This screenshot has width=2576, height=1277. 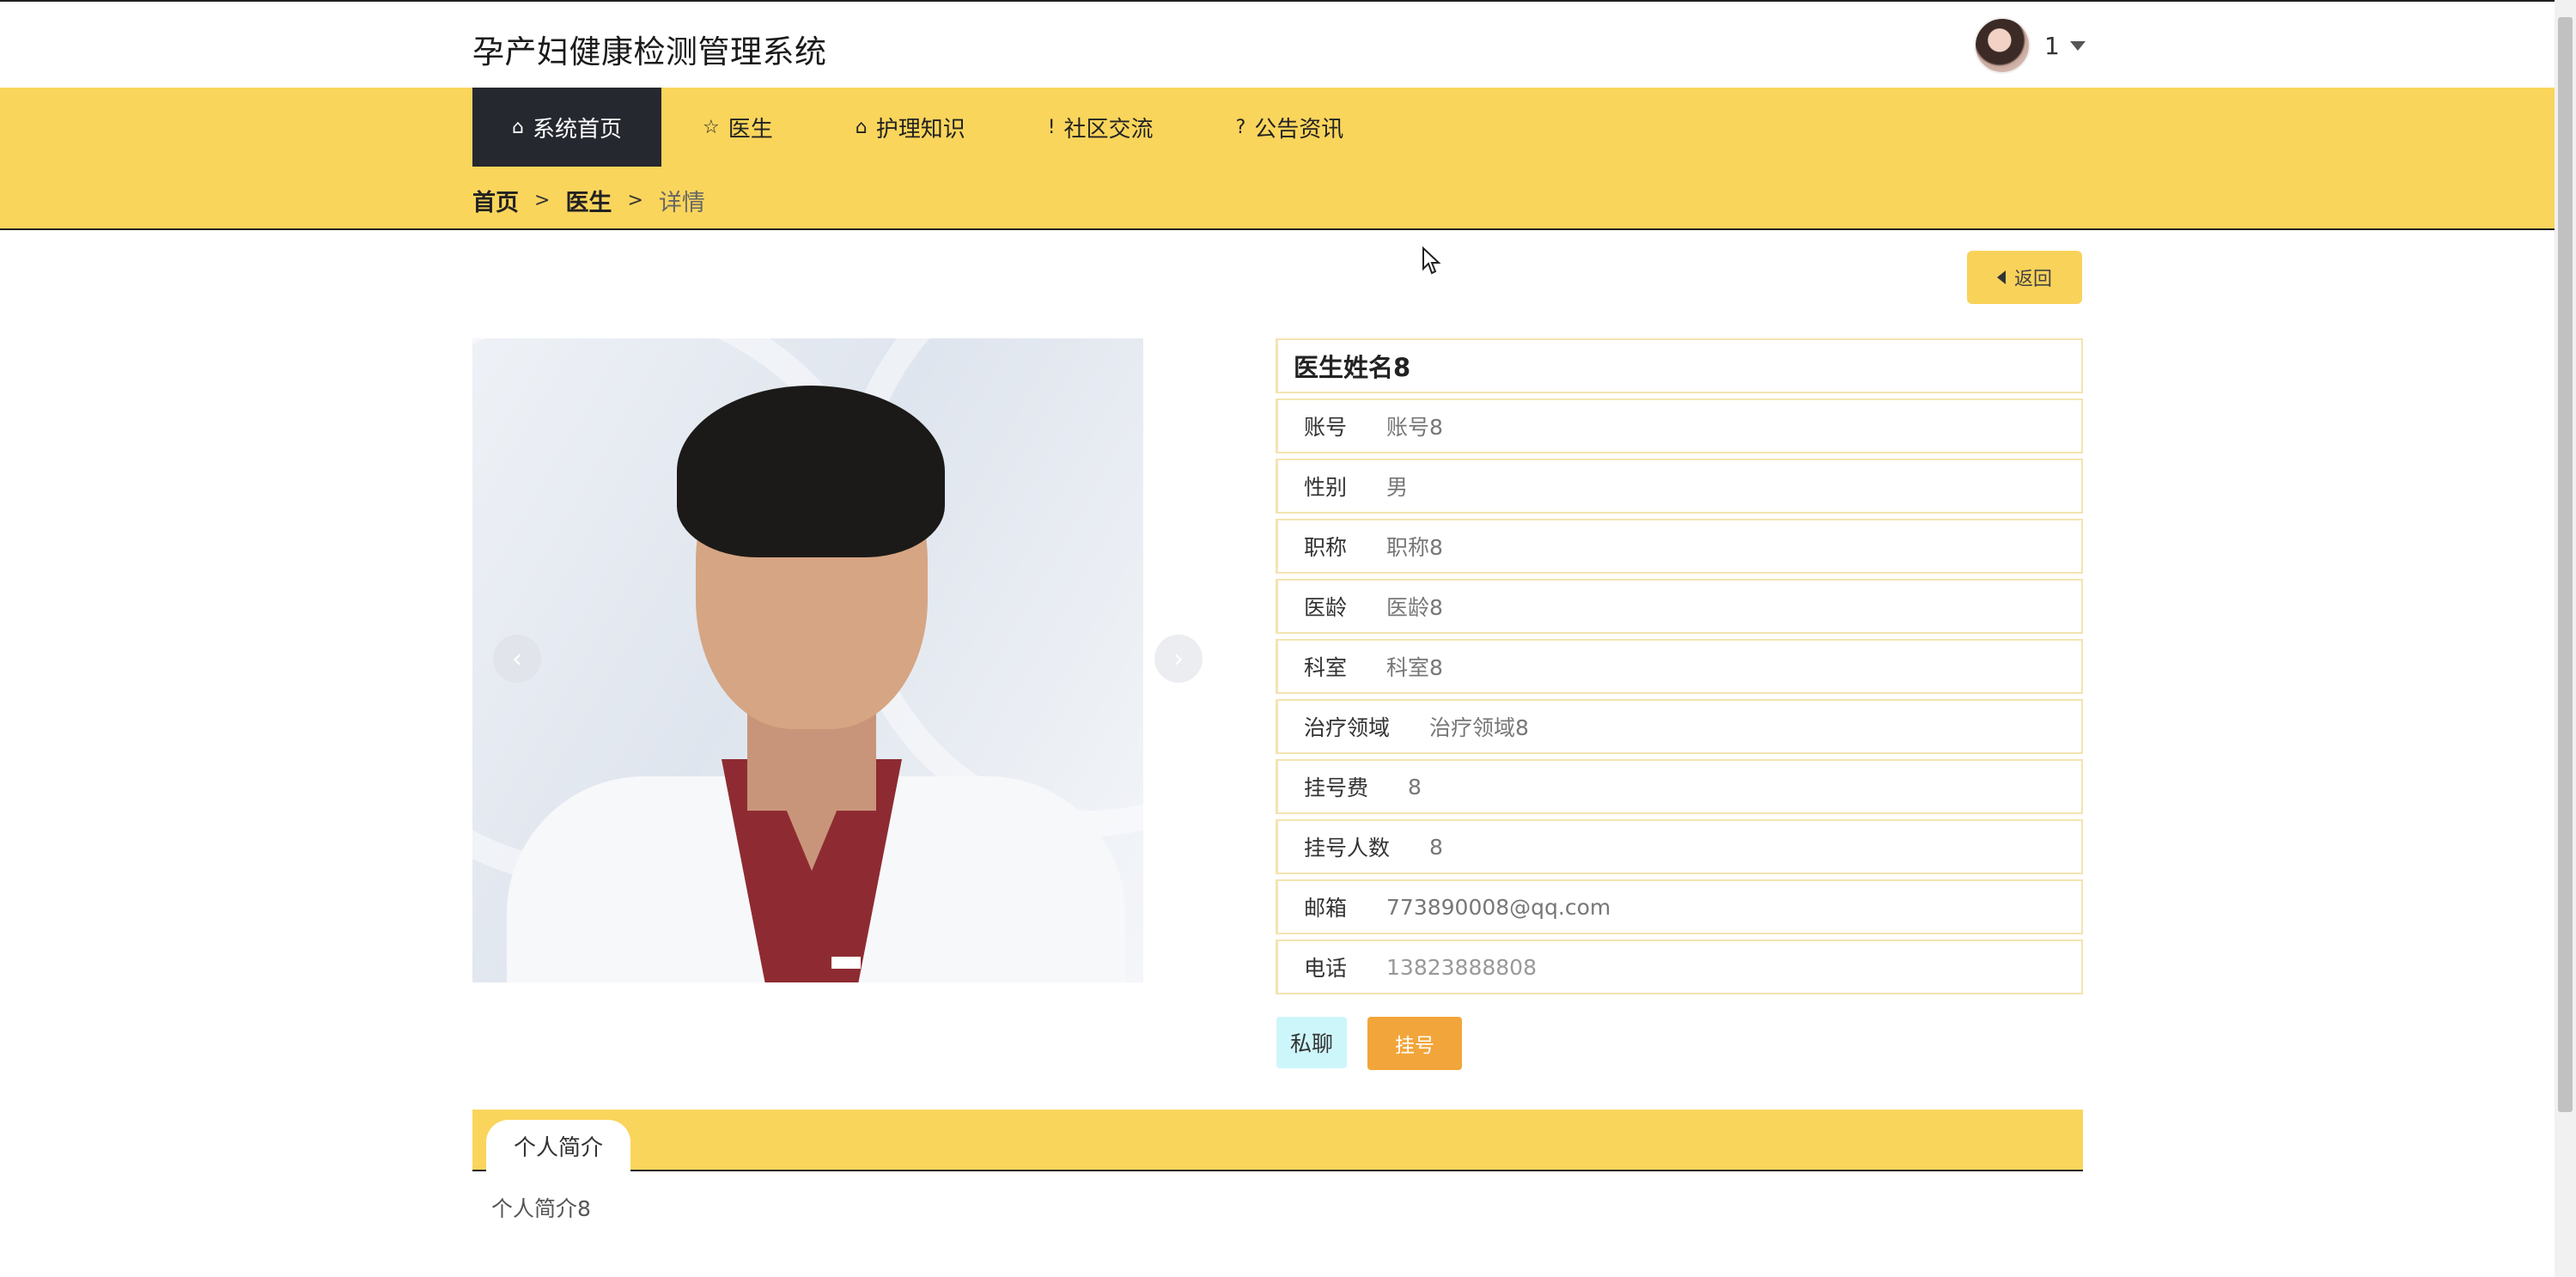 What do you see at coordinates (1311, 1042) in the screenshot?
I see `private-chat-button: 私聊` at bounding box center [1311, 1042].